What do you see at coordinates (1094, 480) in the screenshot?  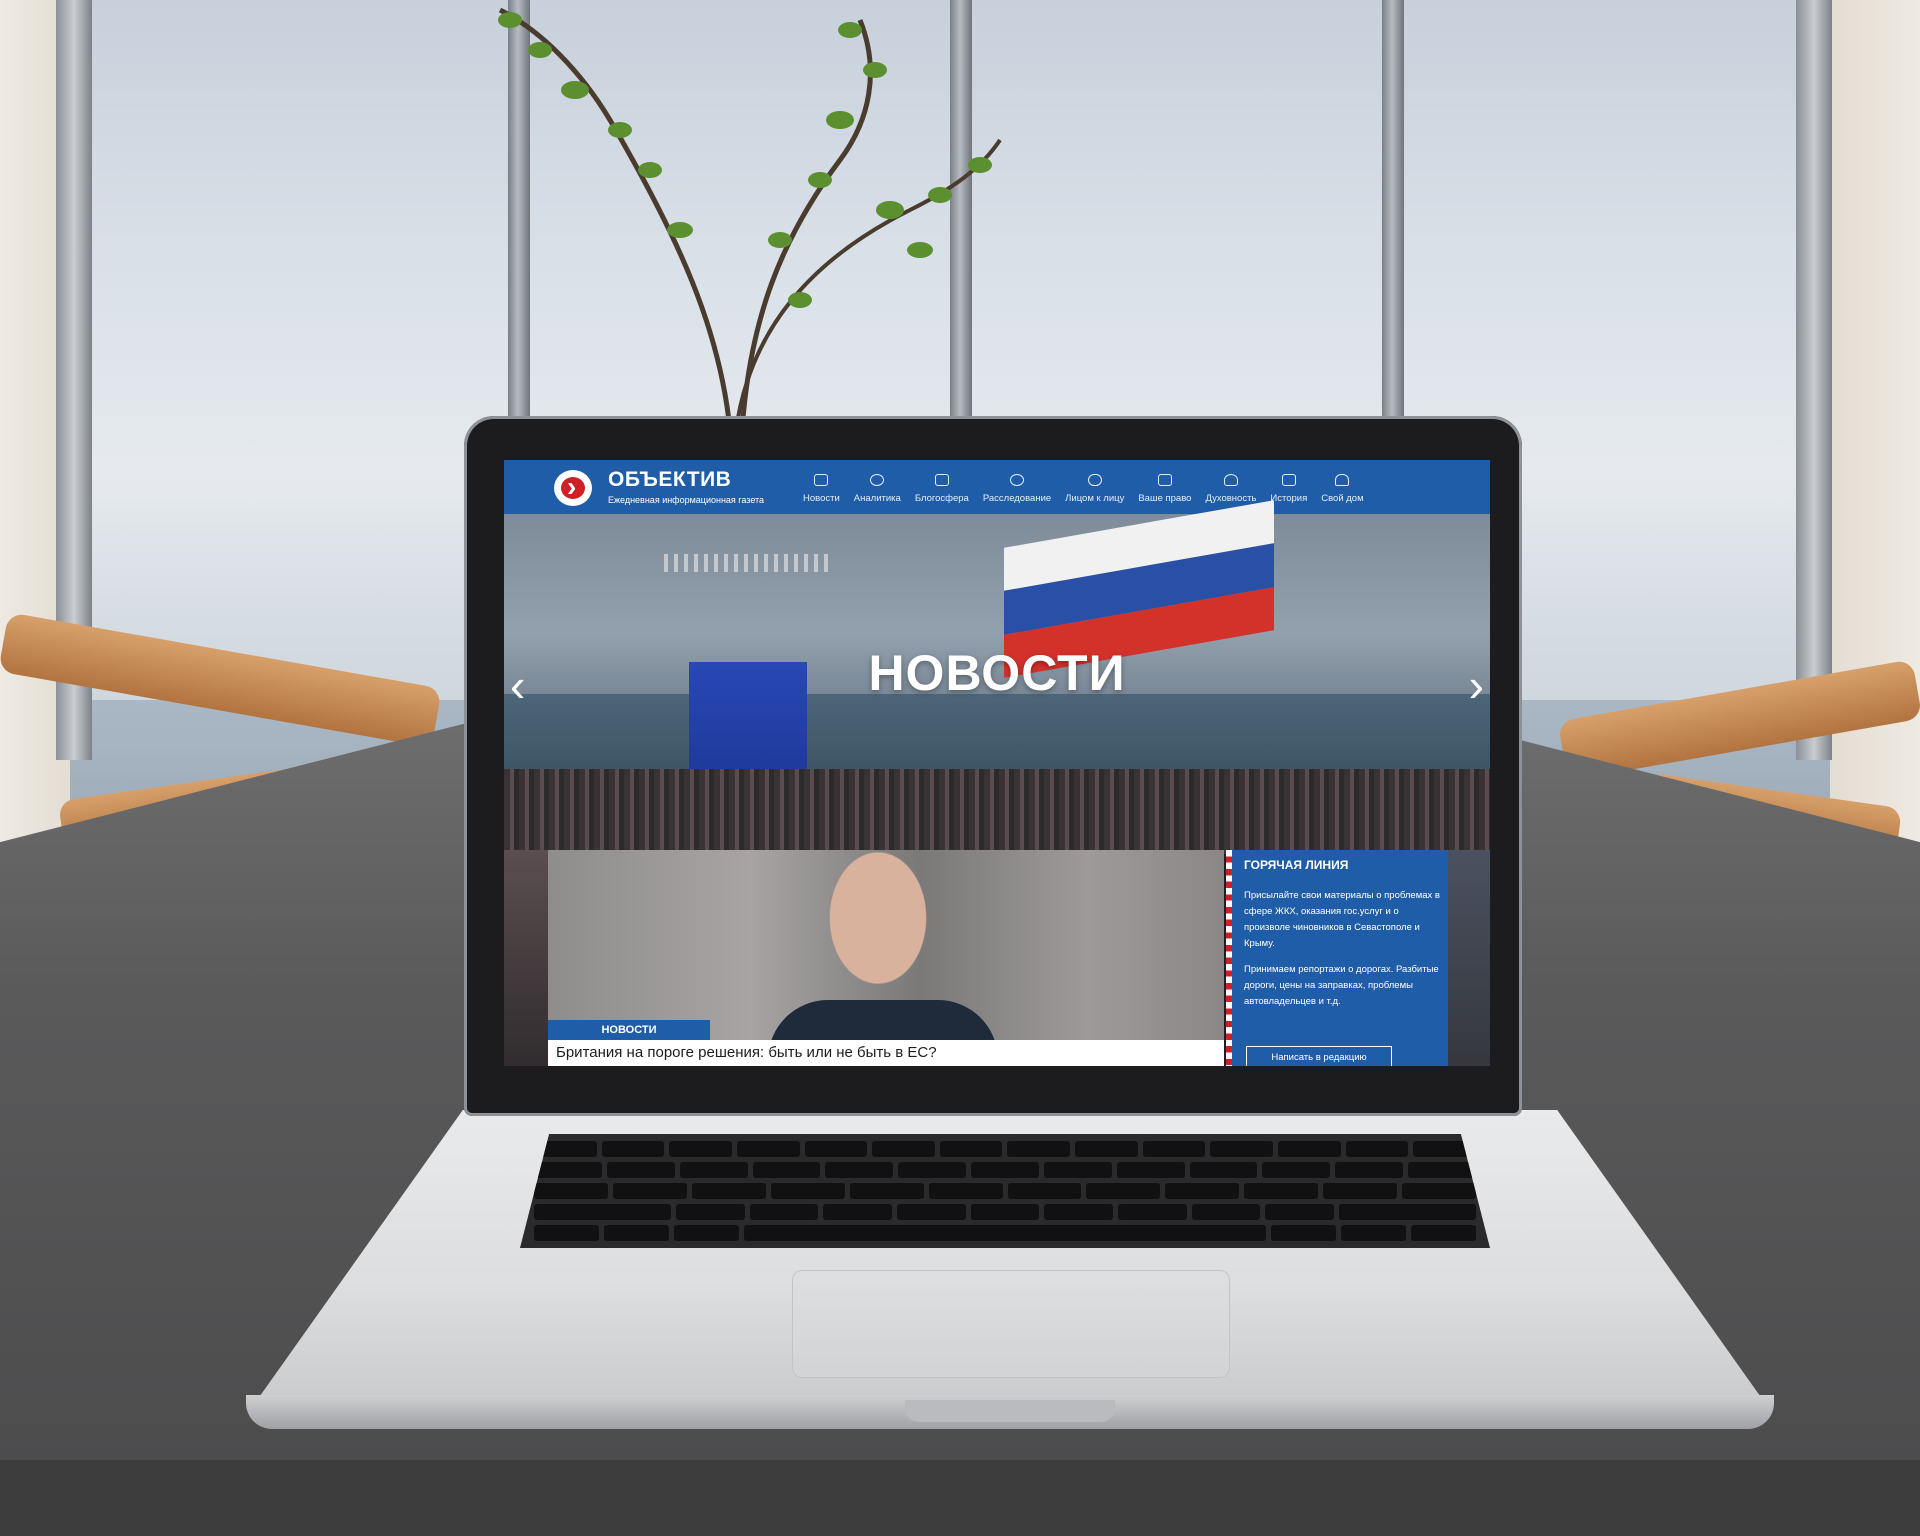 I see `people-icon` at bounding box center [1094, 480].